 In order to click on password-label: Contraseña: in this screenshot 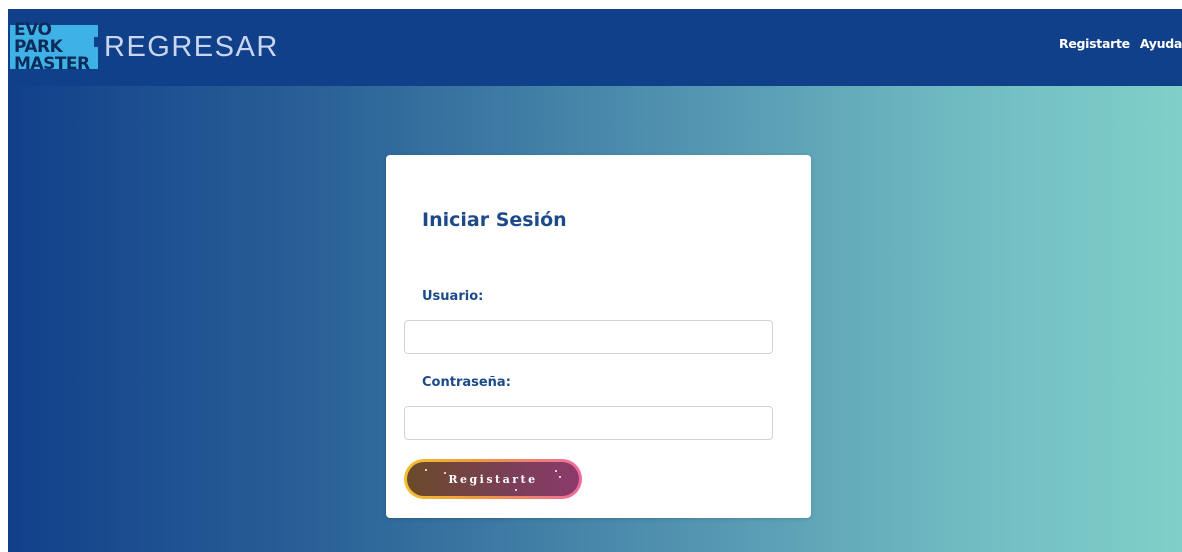, I will do `click(466, 382)`.